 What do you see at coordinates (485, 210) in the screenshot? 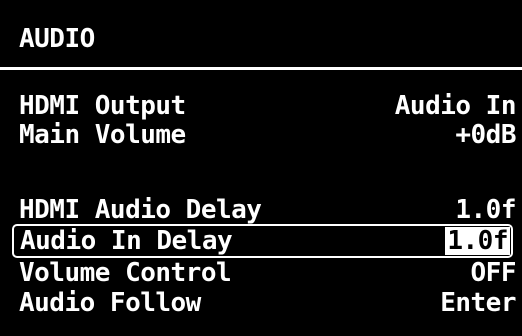
I see `menu-item-value: 1.0f` at bounding box center [485, 210].